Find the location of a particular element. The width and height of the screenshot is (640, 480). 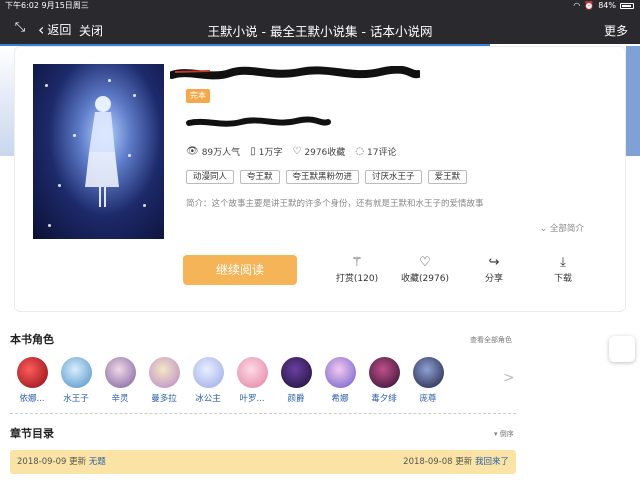

close-button: 关闭 is located at coordinates (91, 30).